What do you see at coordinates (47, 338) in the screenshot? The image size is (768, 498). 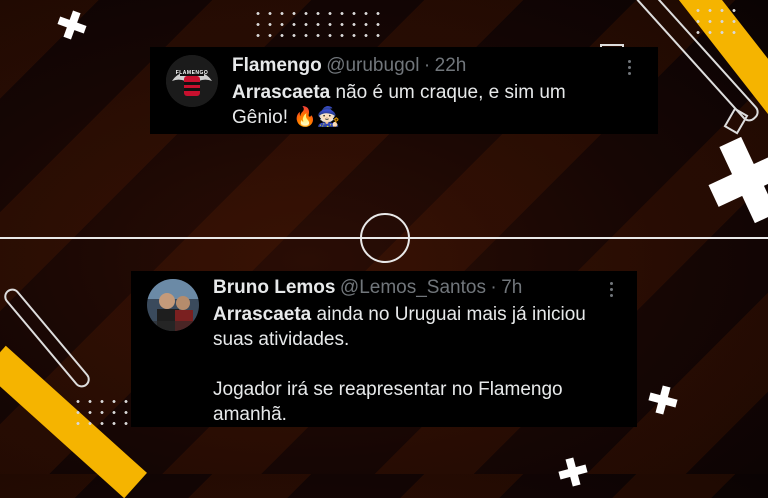 I see `white-outline-stripe-bottom` at bounding box center [47, 338].